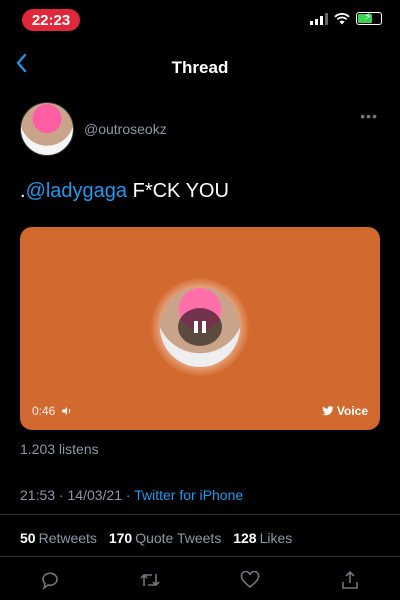 This screenshot has height=600, width=400. I want to click on charging-bolt-icon: ⚡, so click(368, 17).